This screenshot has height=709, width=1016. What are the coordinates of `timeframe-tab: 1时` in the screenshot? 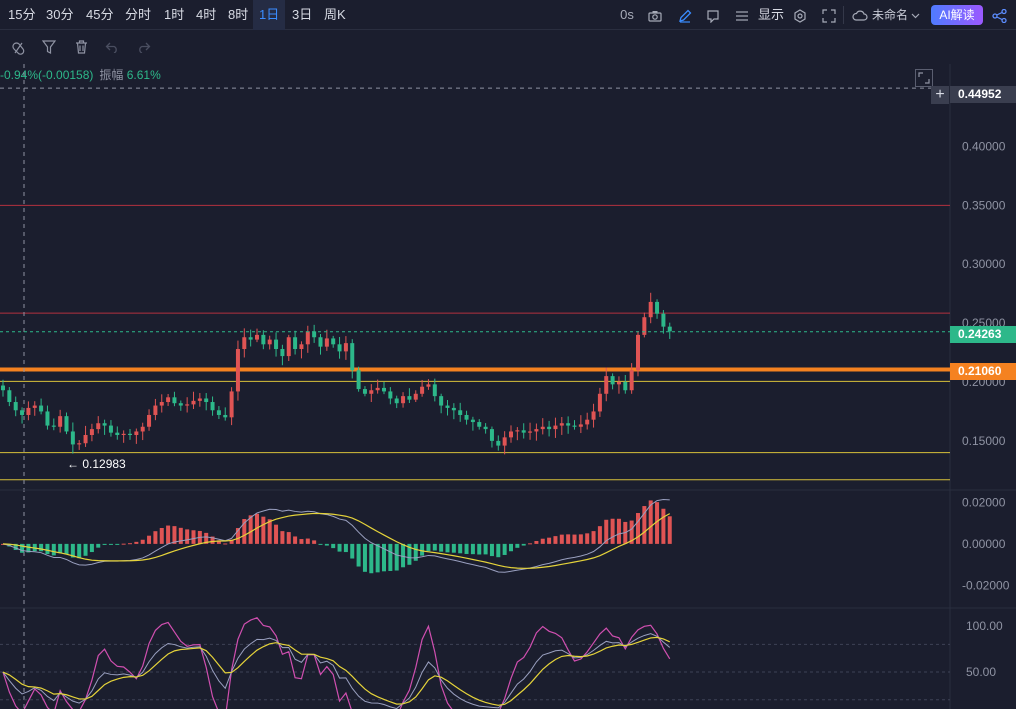 It's located at (174, 15).